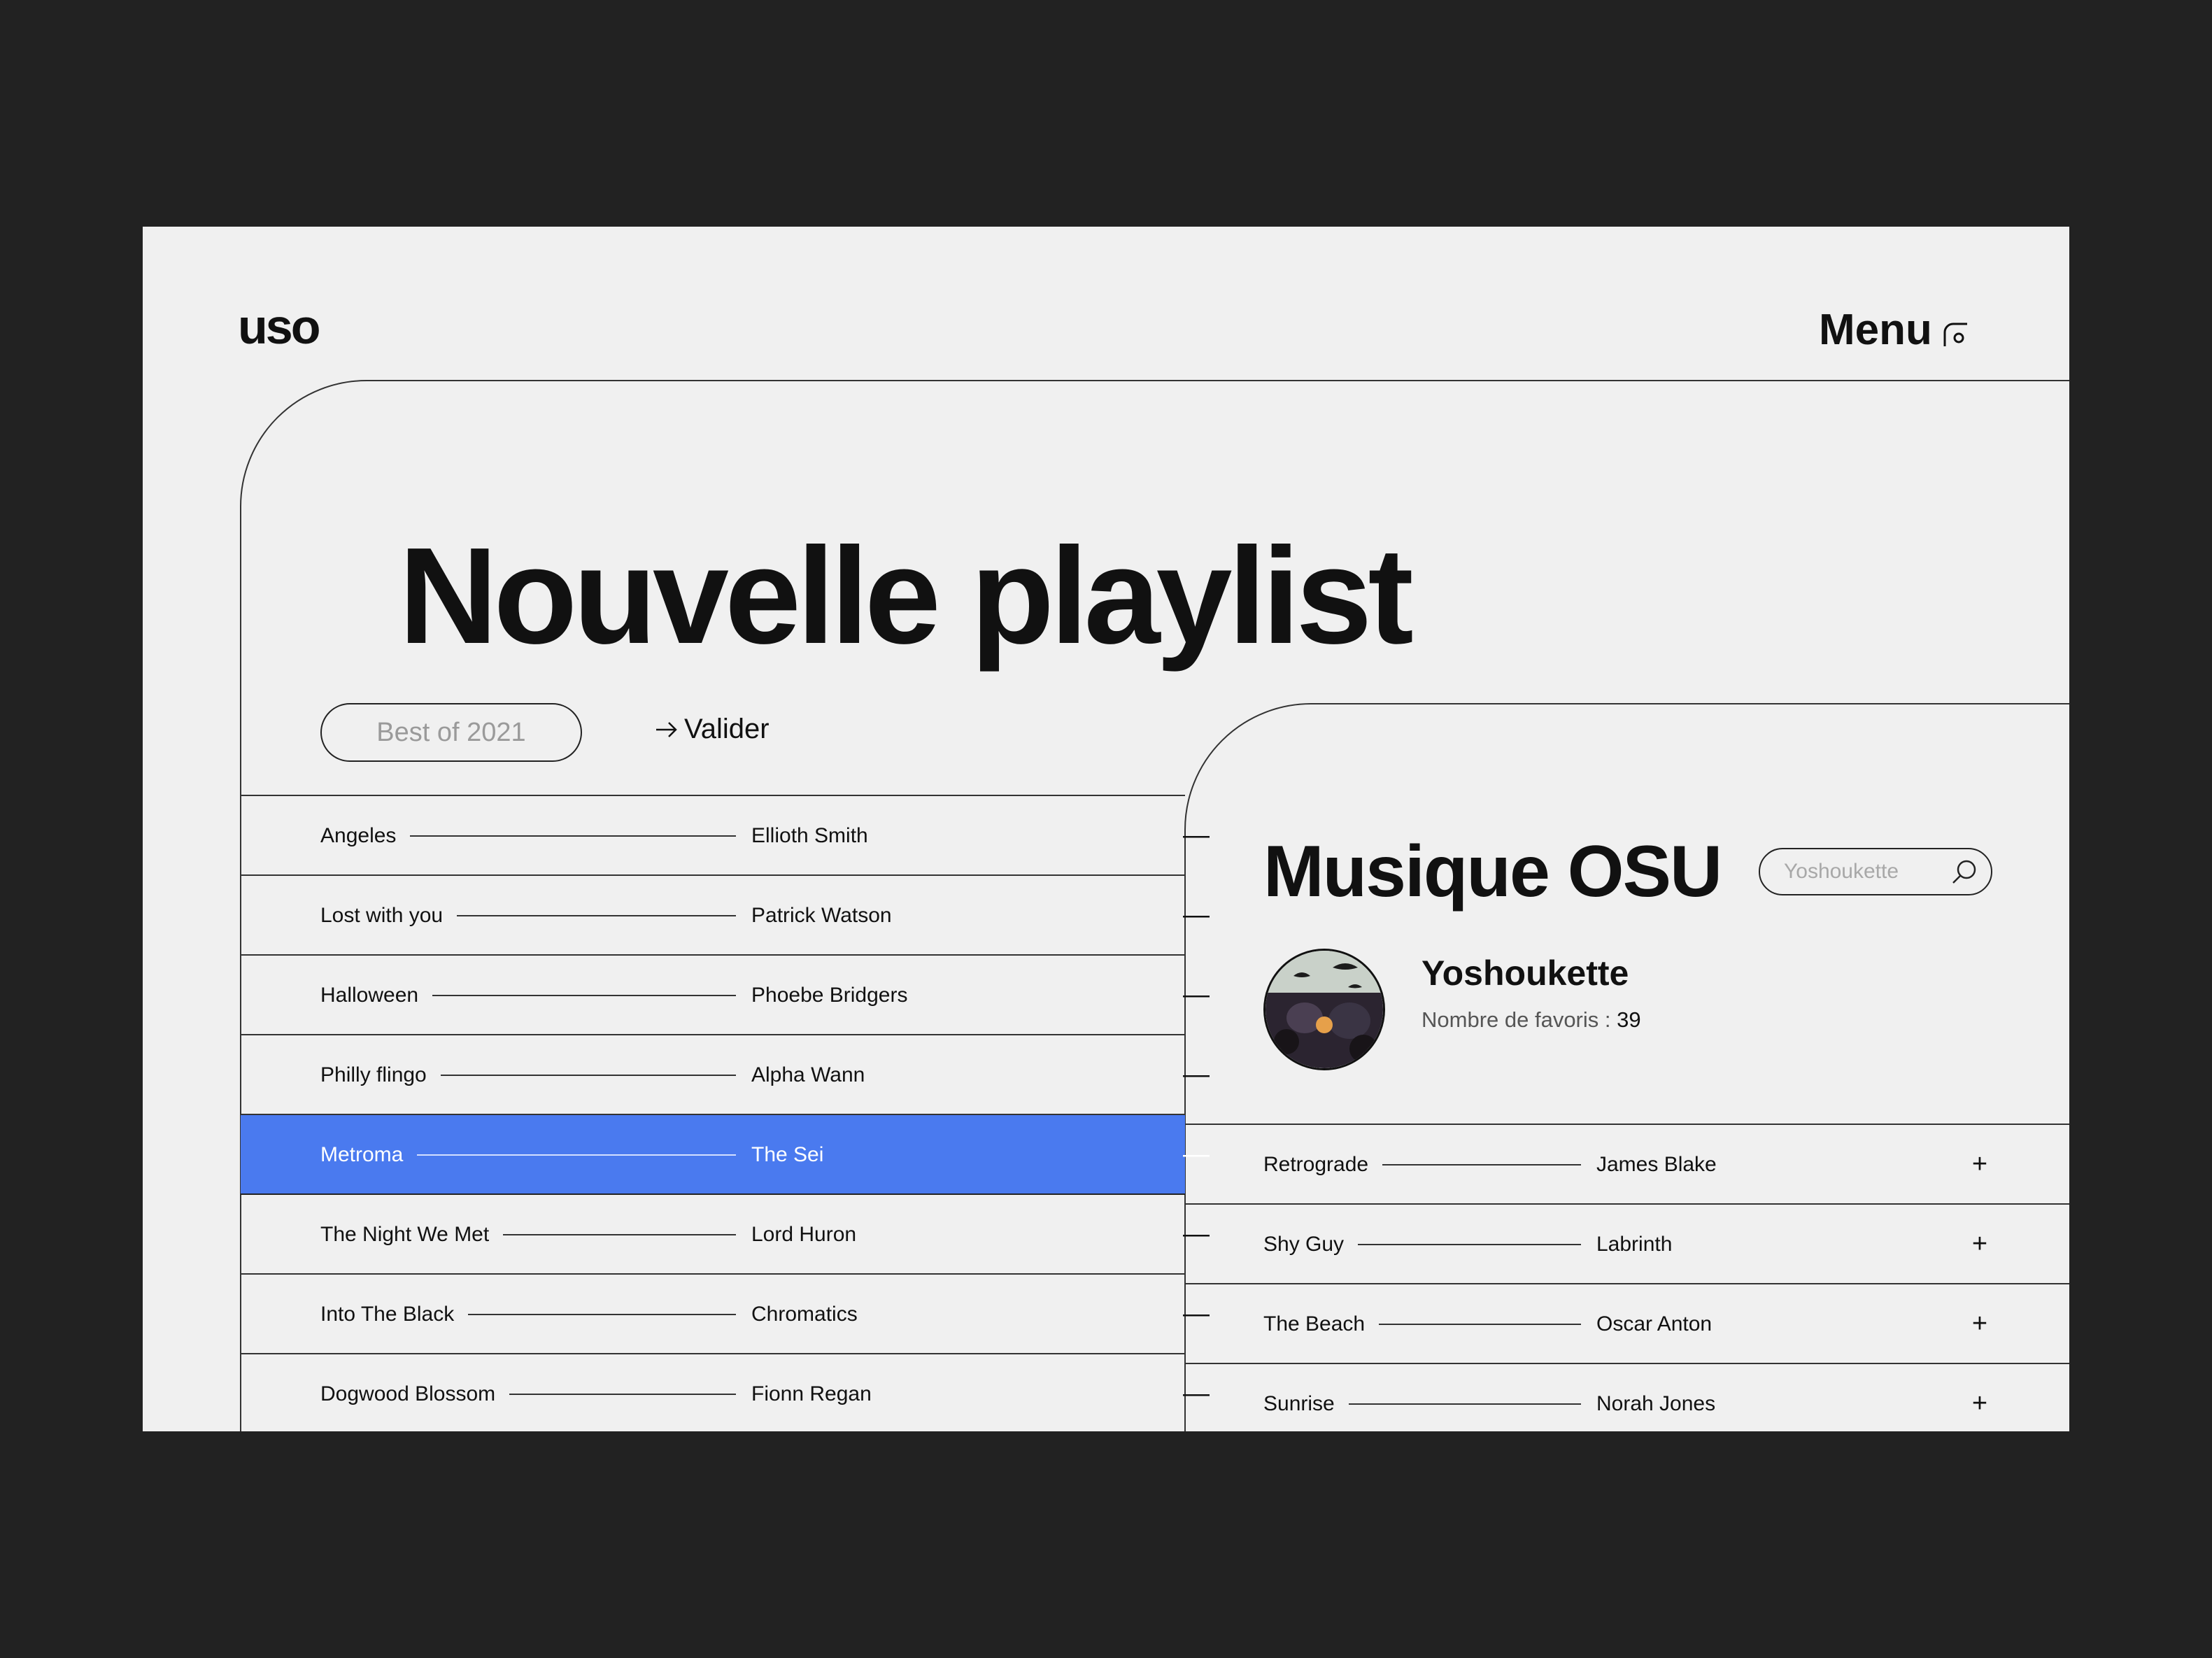  What do you see at coordinates (821, 915) in the screenshot?
I see `track-artist: Patrick Watson` at bounding box center [821, 915].